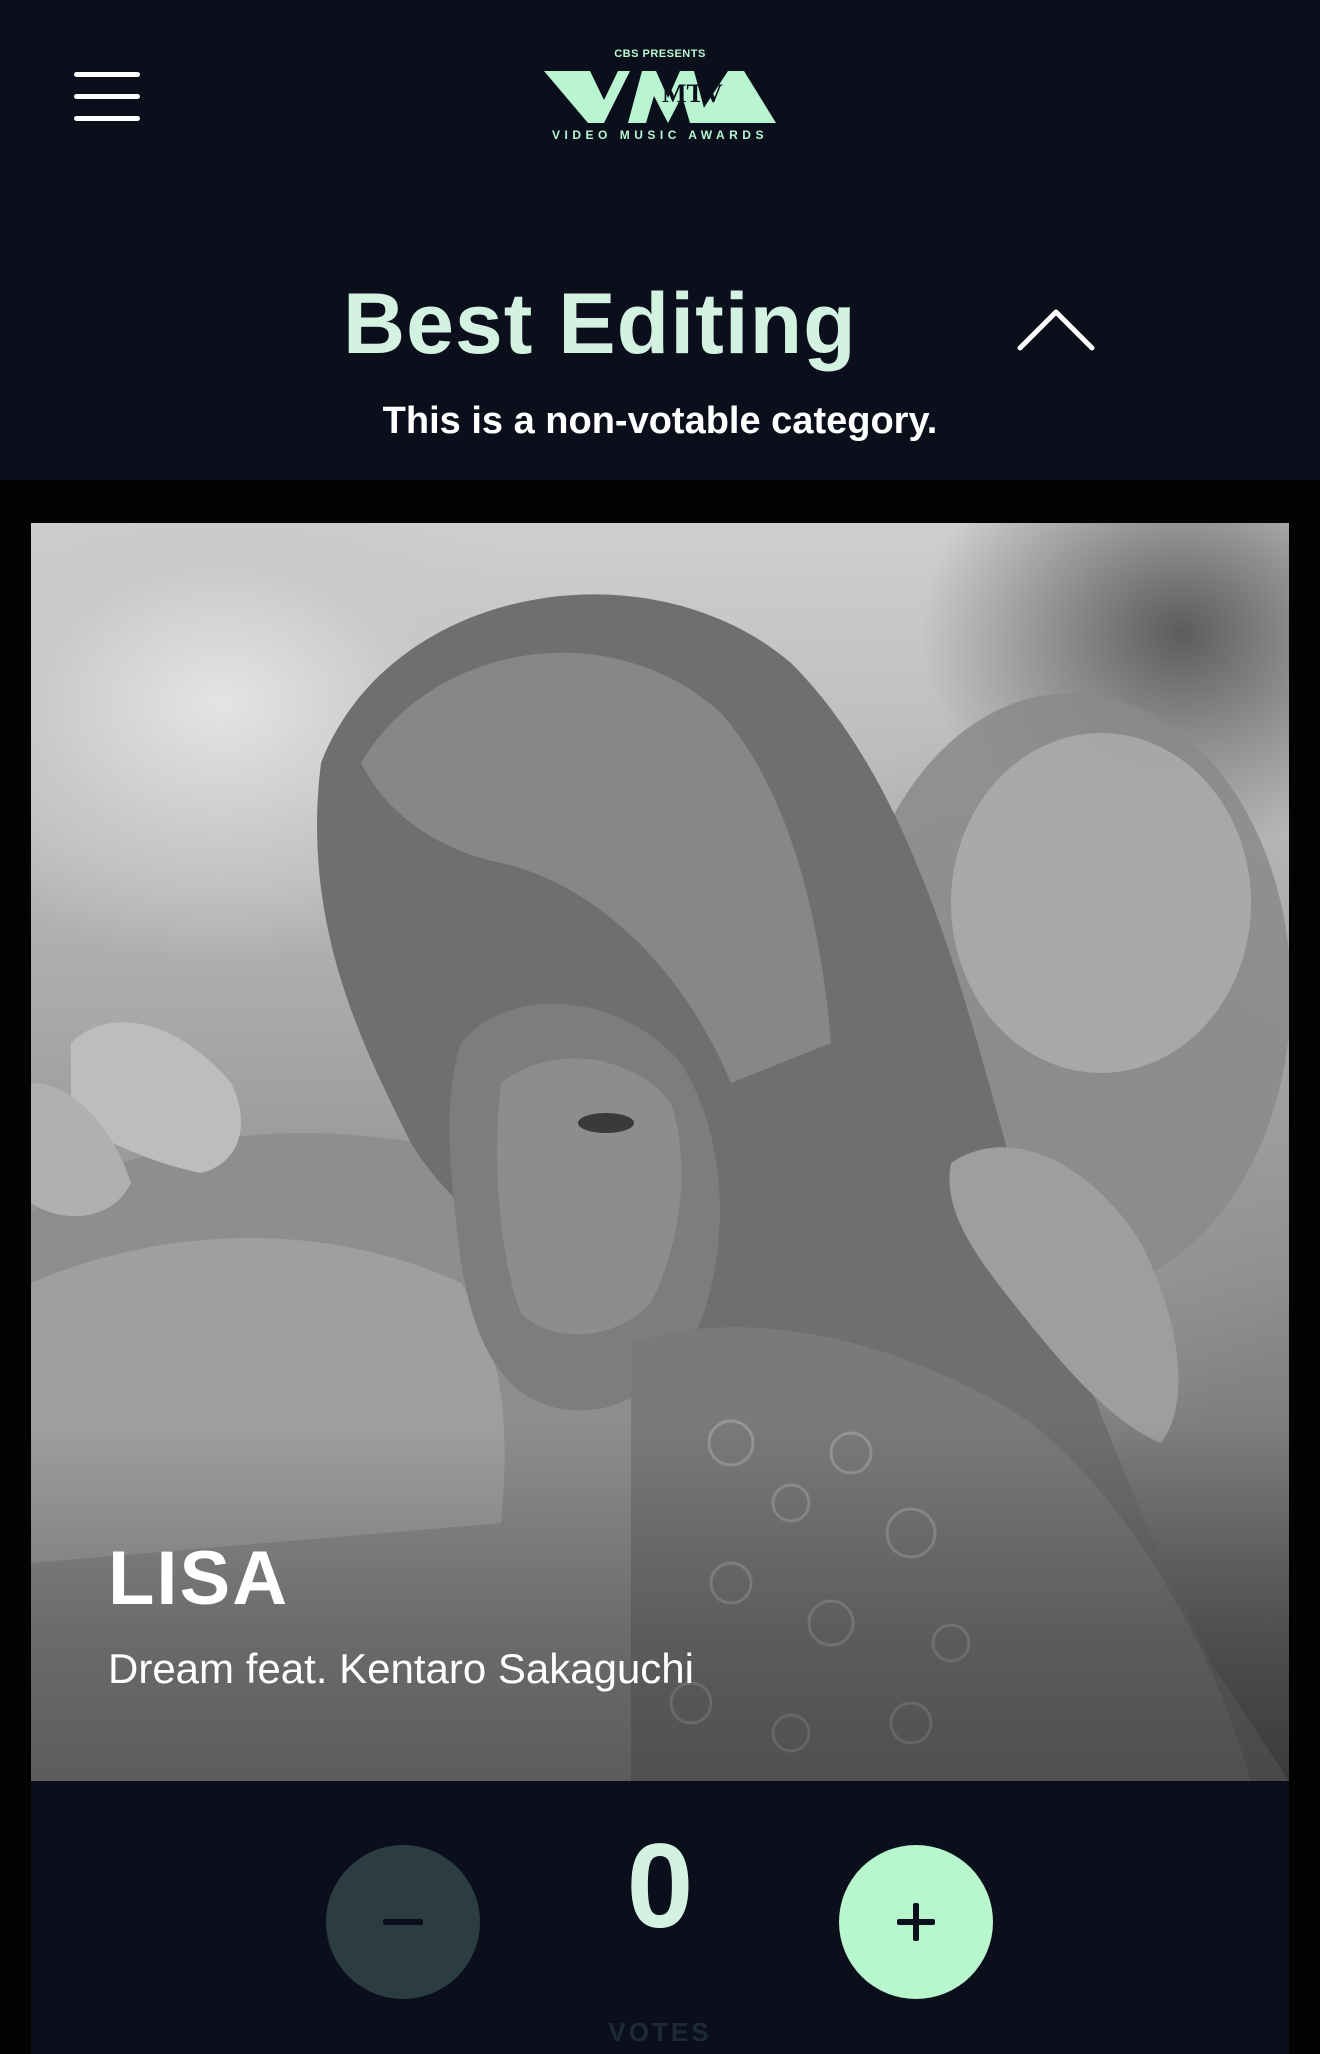 The image size is (1320, 2054). What do you see at coordinates (403, 1922) in the screenshot?
I see `minus-icon` at bounding box center [403, 1922].